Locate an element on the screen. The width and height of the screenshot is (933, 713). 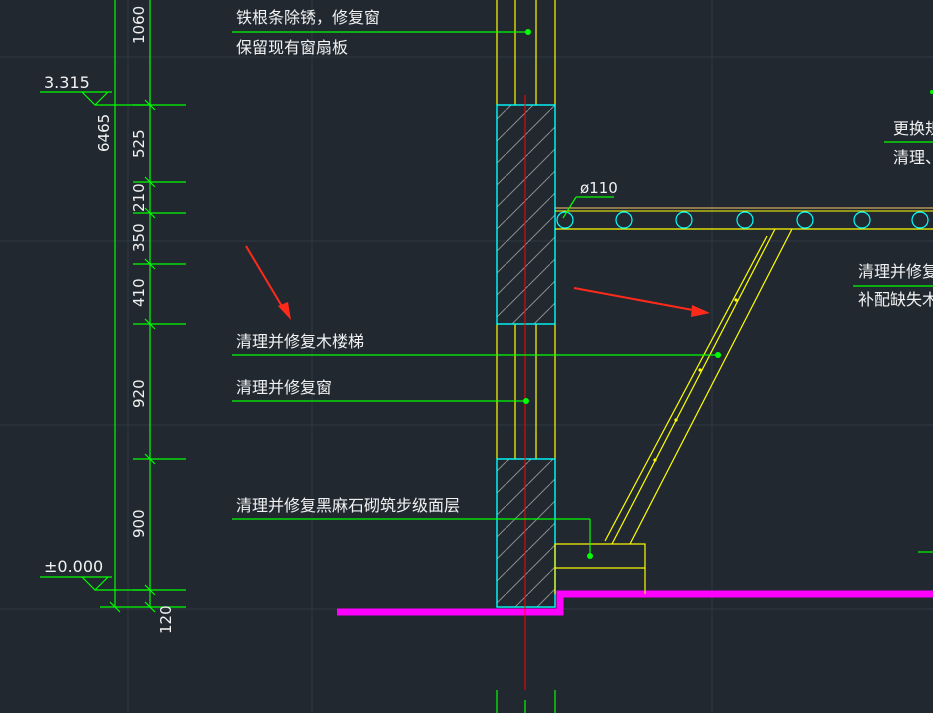
dimension-segment-1: 1060 is located at coordinates (139, 25).